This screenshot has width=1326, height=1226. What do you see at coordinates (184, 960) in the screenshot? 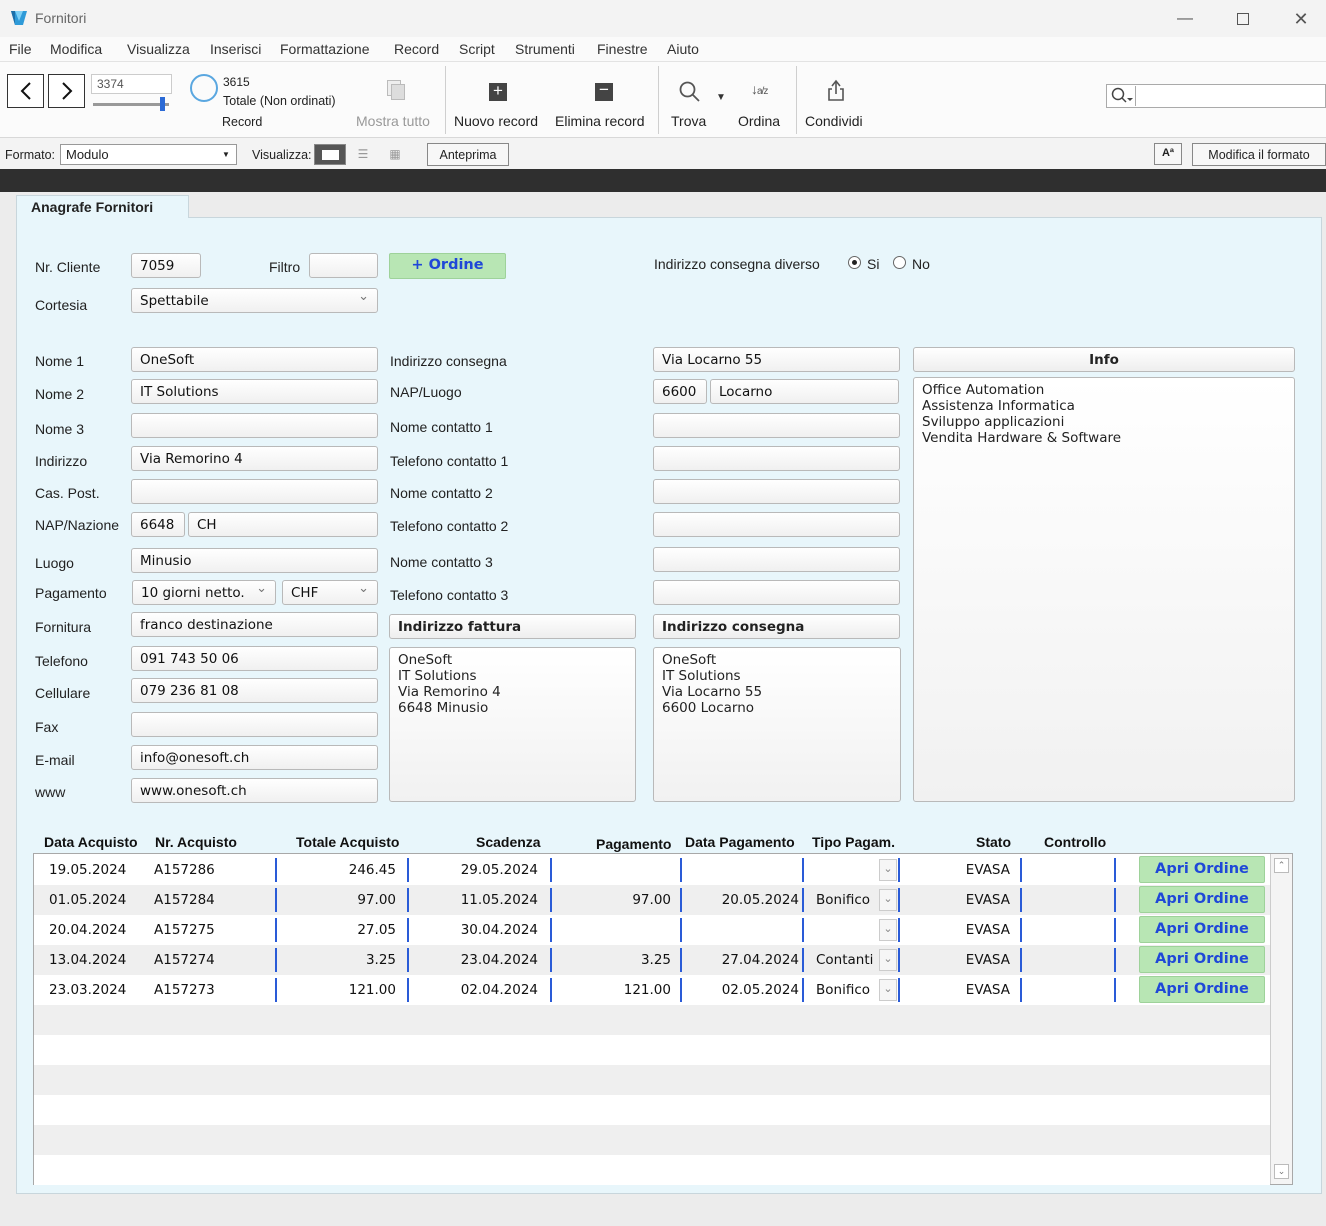
I see `cell-nr-acquisto: A157274` at bounding box center [184, 960].